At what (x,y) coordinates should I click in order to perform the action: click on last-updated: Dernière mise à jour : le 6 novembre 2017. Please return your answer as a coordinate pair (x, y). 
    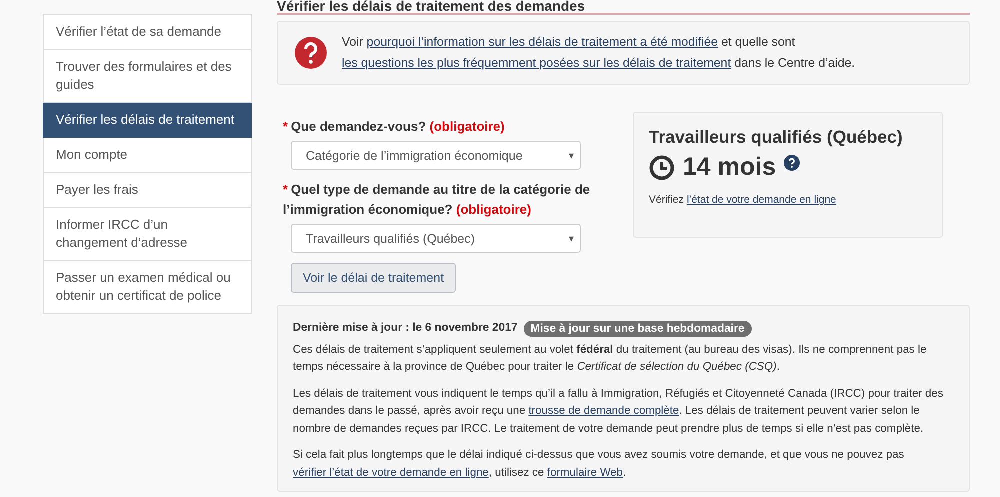
    Looking at the image, I should click on (405, 328).